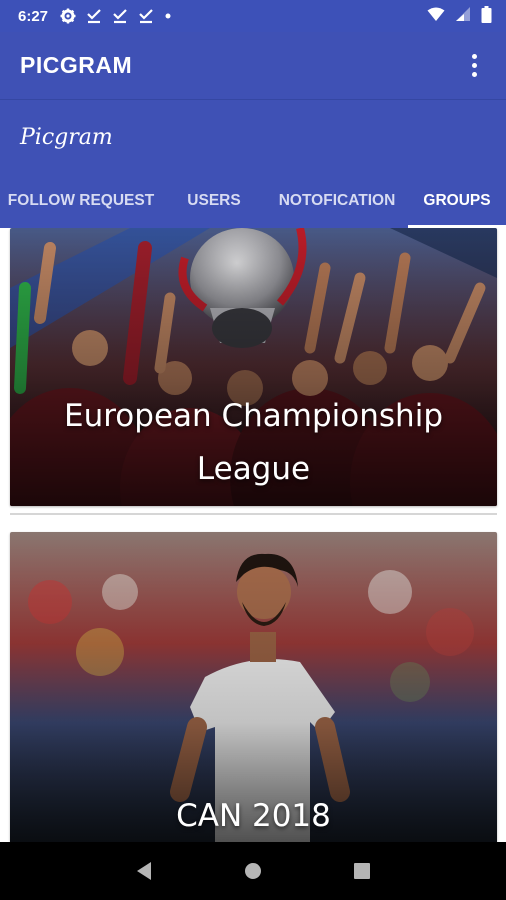 This screenshot has width=506, height=900. I want to click on tab-label: GROUPS, so click(457, 200).